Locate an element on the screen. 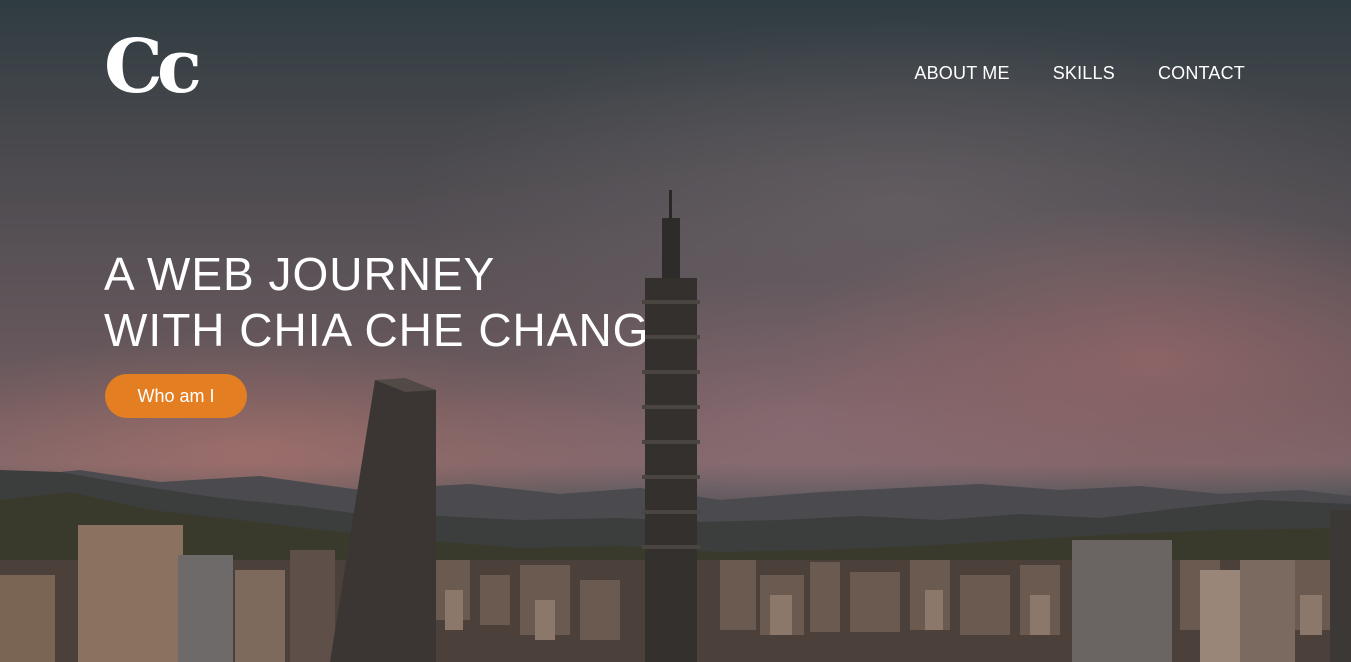 The width and height of the screenshot is (1351, 662). nav-link-about-me: ABOUT ME is located at coordinates (961, 73).